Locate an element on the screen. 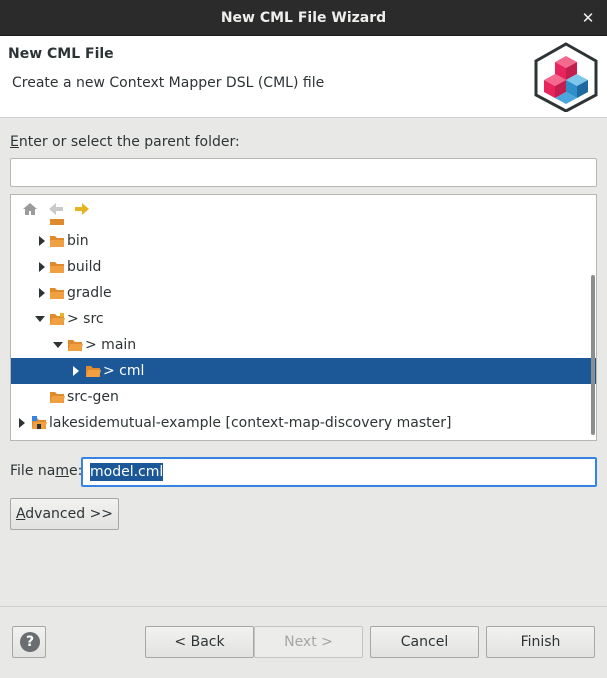 This screenshot has height=678, width=607. tree-item-build: build is located at coordinates (303, 267).